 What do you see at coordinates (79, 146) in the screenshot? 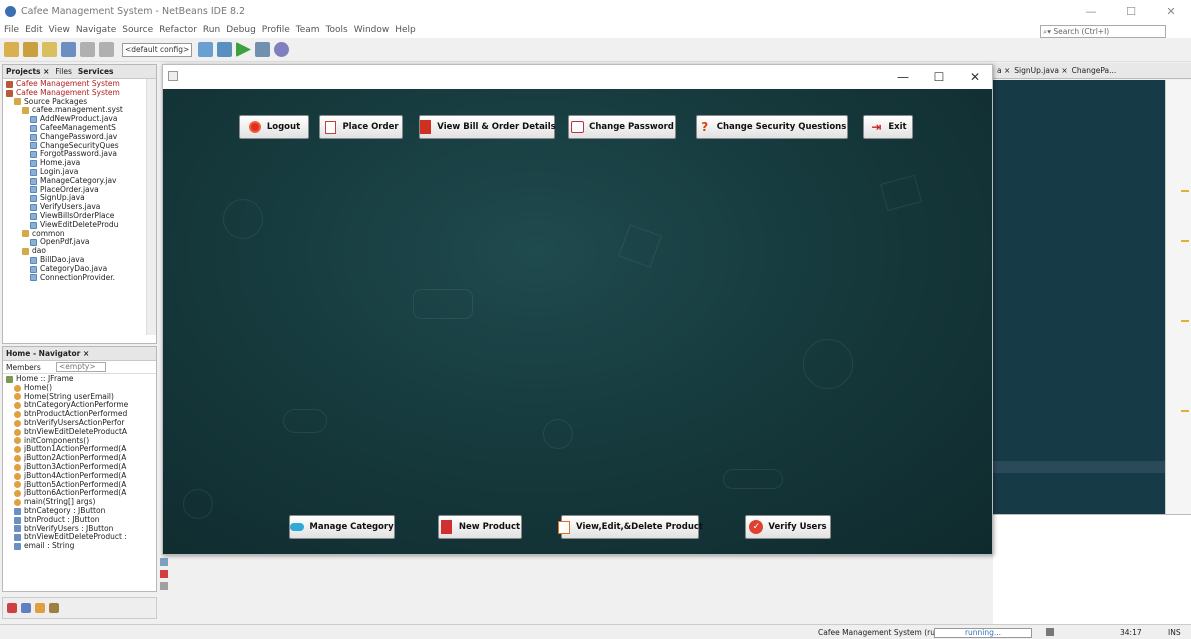
I see `tree-item: ChangeSecurityQues` at bounding box center [79, 146].